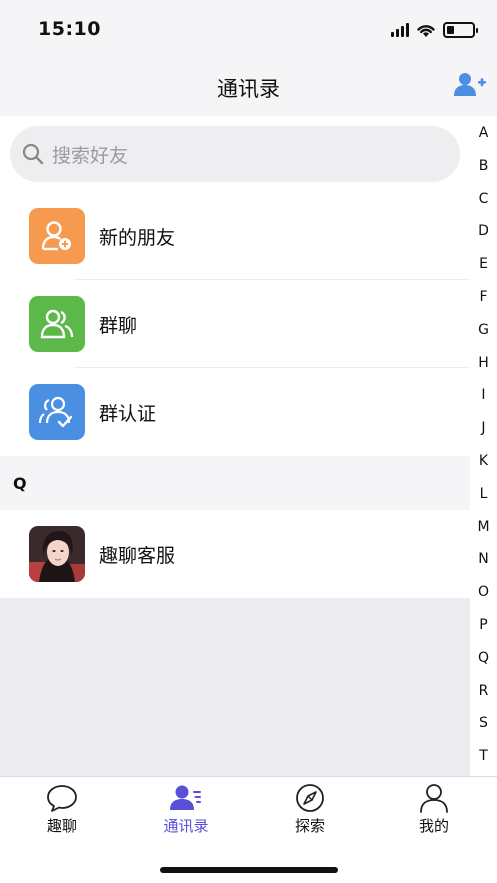  I want to click on index-letter-g: G, so click(483, 330).